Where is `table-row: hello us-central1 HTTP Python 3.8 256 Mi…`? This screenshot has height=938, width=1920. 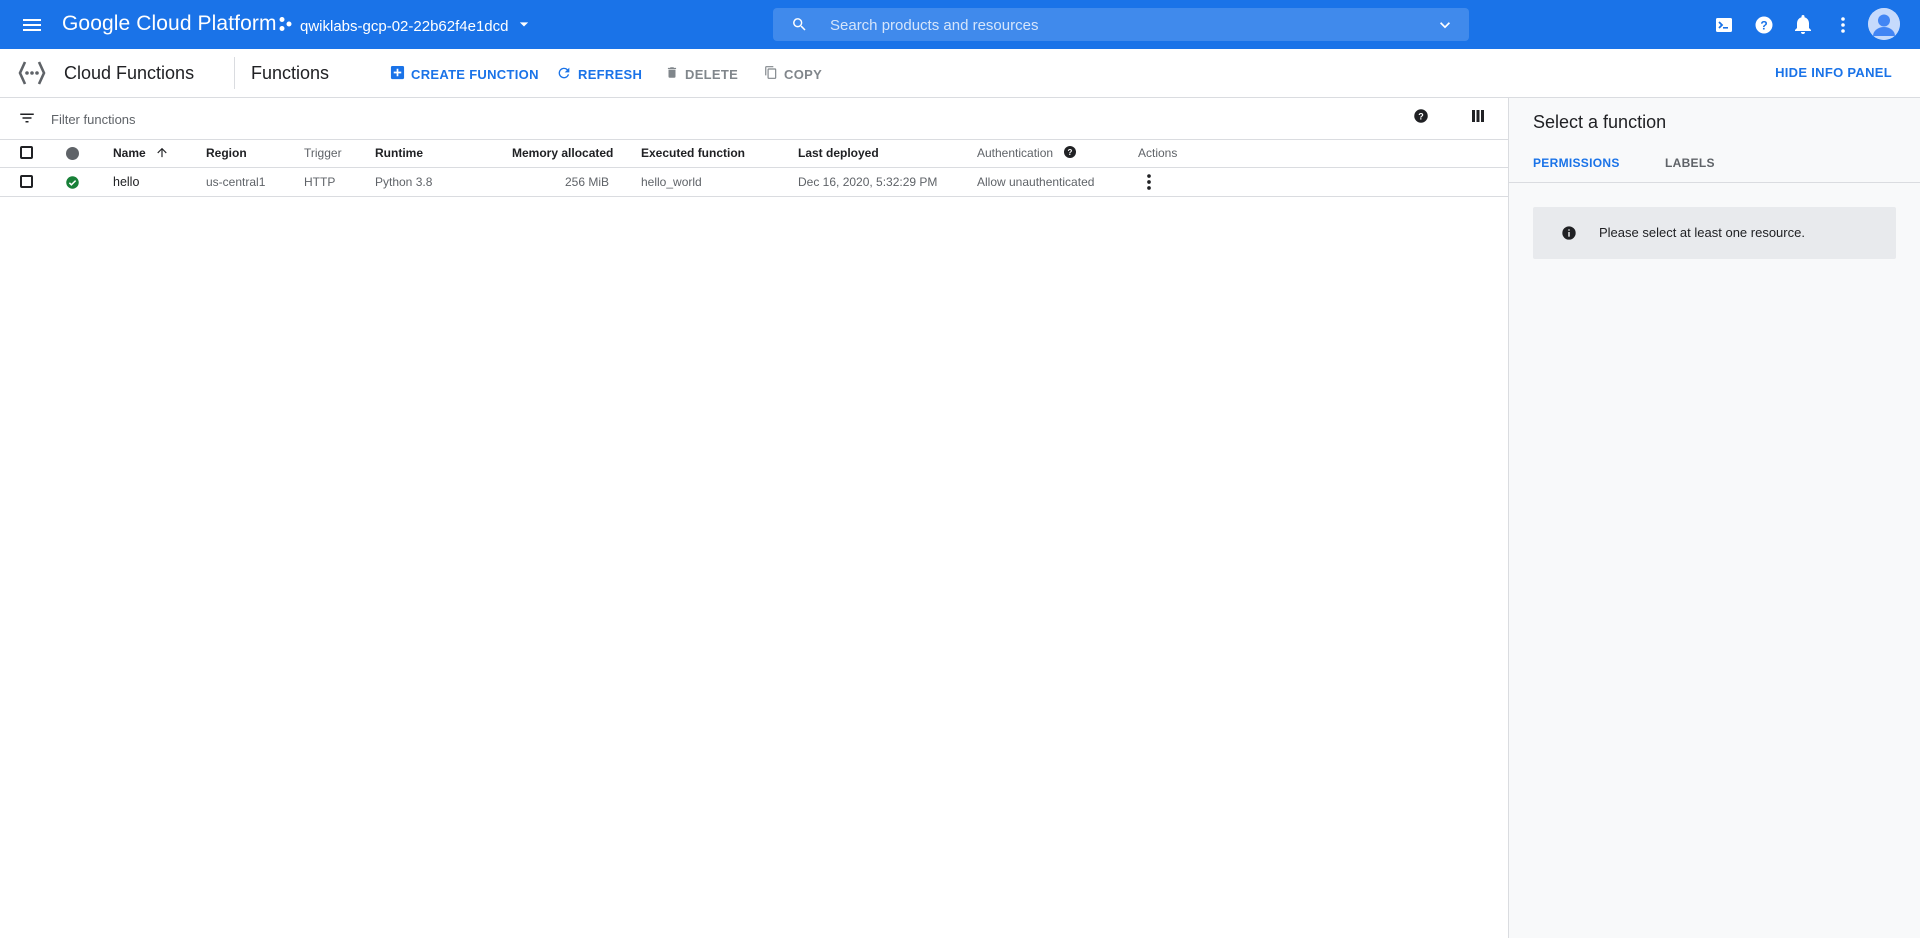 table-row: hello us-central1 HTTP Python 3.8 256 Mi… is located at coordinates (754, 182).